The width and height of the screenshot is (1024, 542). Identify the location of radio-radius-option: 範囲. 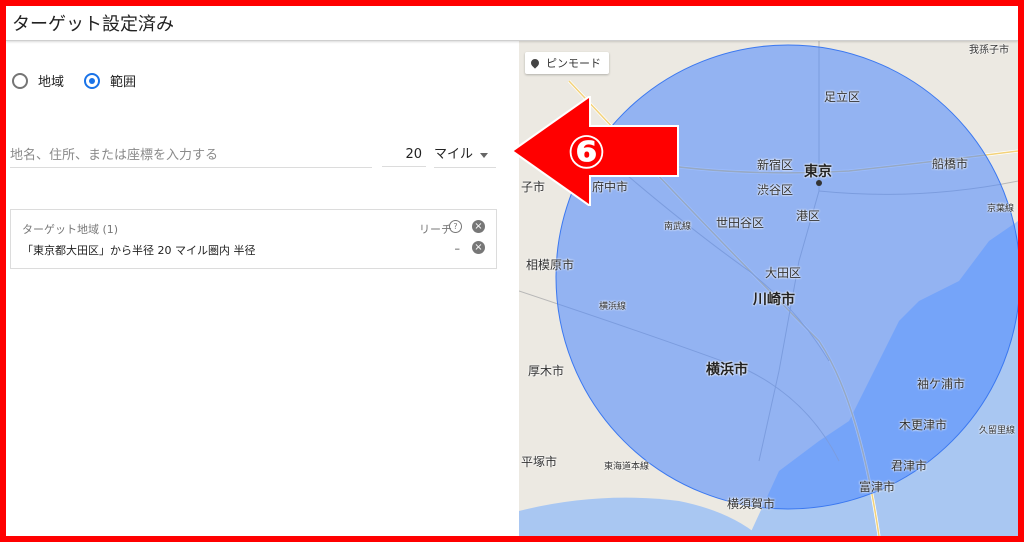
(110, 80).